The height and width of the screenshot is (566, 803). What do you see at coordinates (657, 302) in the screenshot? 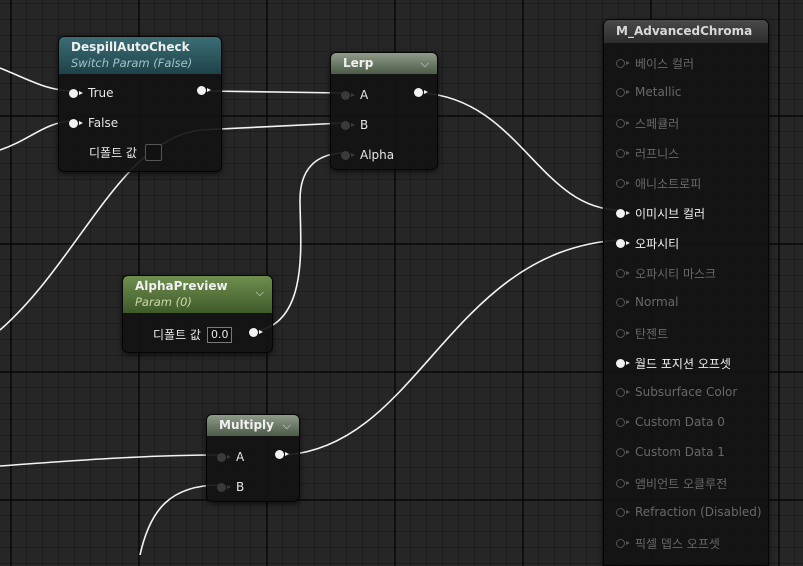
I see `material-output-label: Normal` at bounding box center [657, 302].